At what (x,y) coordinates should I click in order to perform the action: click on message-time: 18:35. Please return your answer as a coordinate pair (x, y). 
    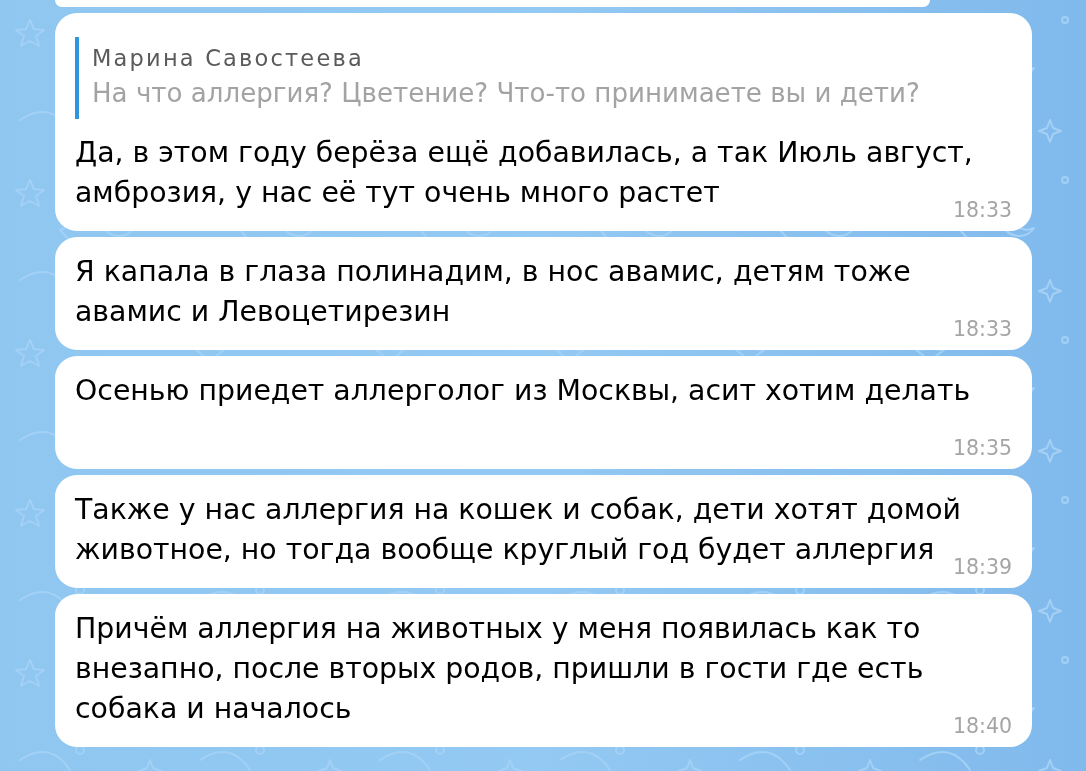
    Looking at the image, I should click on (982, 448).